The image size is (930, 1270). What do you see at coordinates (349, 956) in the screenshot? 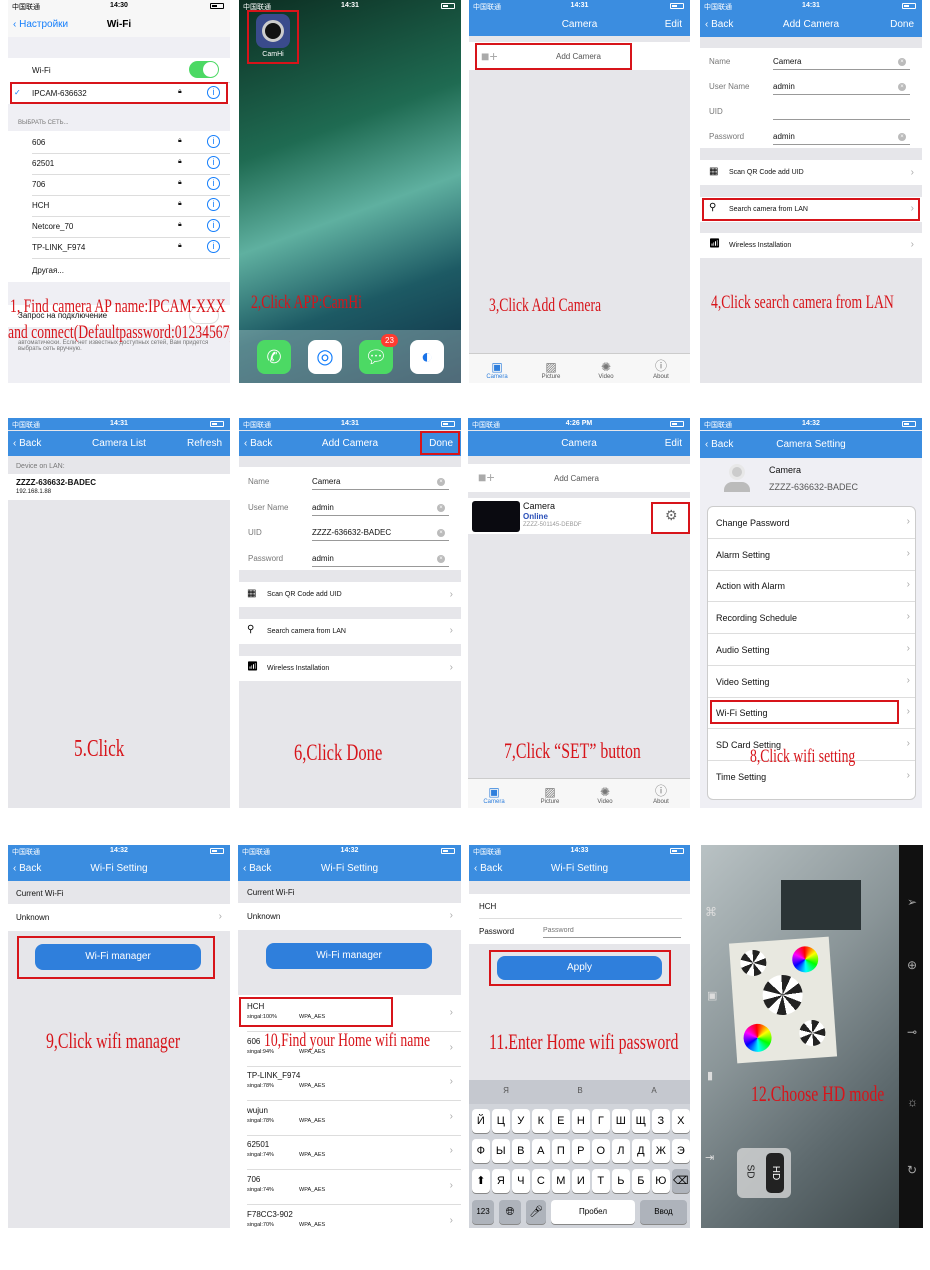
I see `wifi-manager-button: Wi-Fi manager` at bounding box center [349, 956].